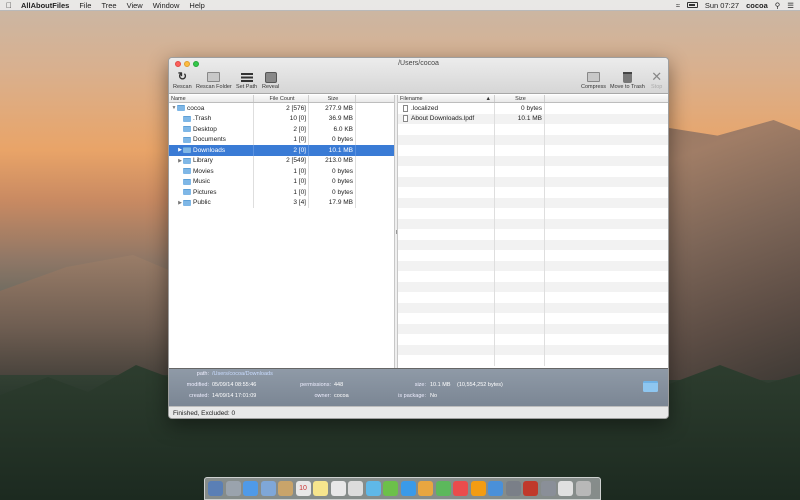  I want to click on column-header-name: Name, so click(211, 98).